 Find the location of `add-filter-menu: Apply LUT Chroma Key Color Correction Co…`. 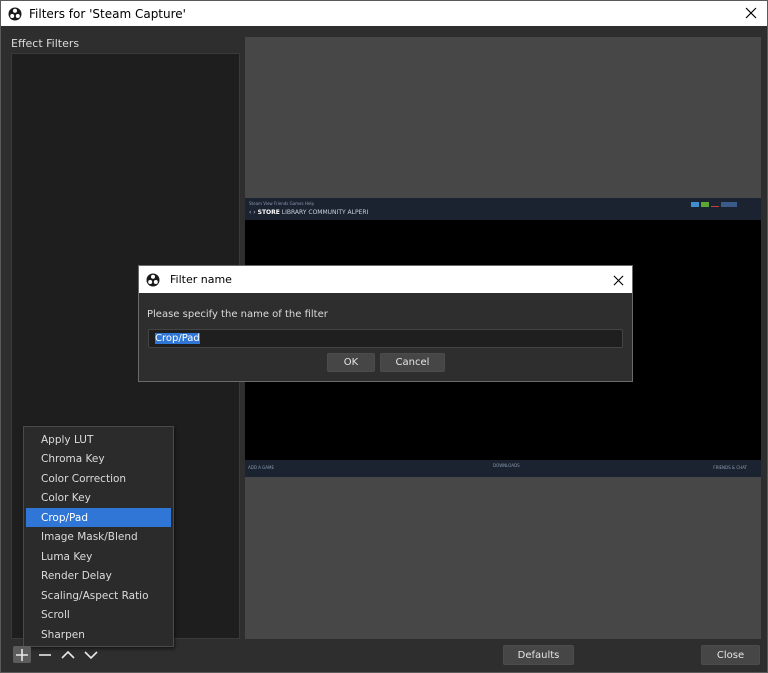

add-filter-menu: Apply LUT Chroma Key Color Correction Co… is located at coordinates (98, 536).